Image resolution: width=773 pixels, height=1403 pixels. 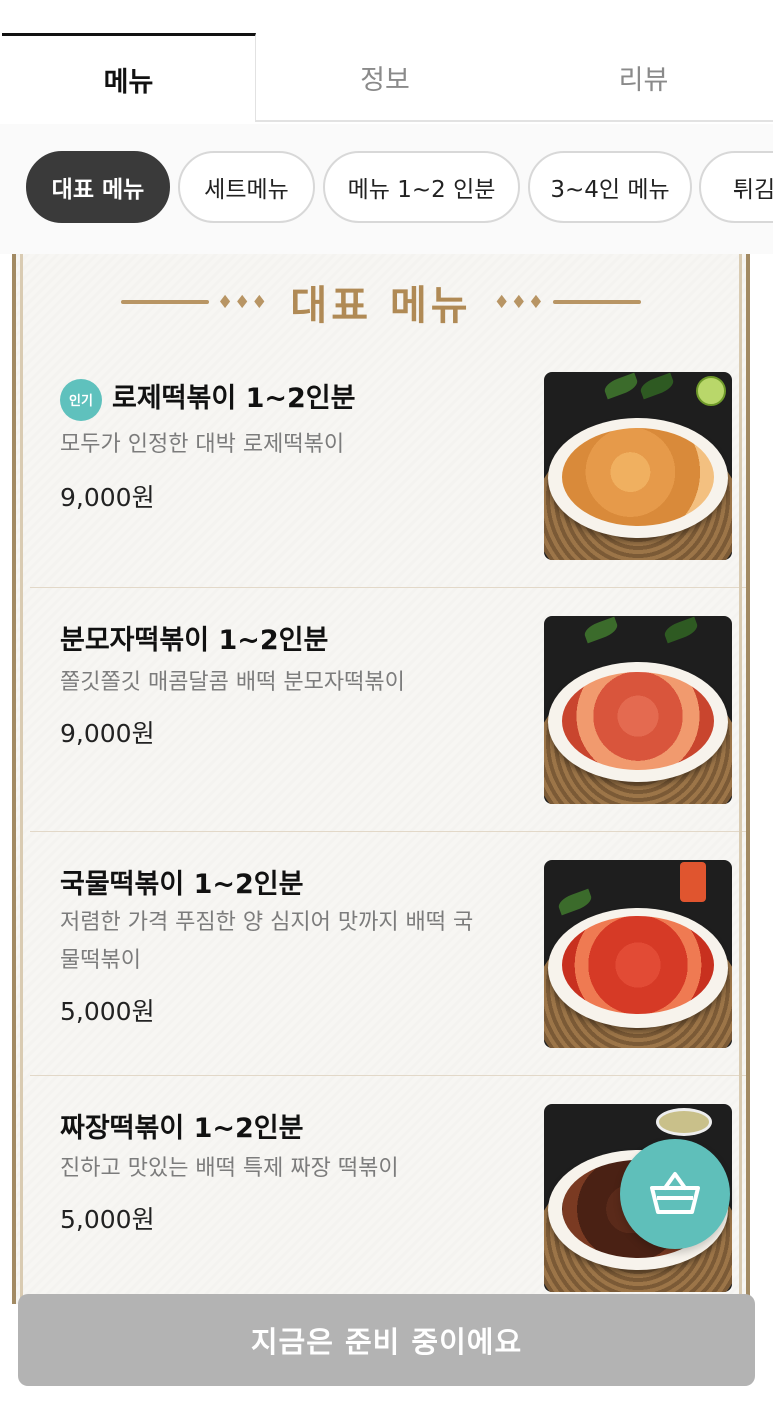 I want to click on section-header: ♦♦♦ 대표 메뉴 ♦♦♦, so click(x=381, y=302).